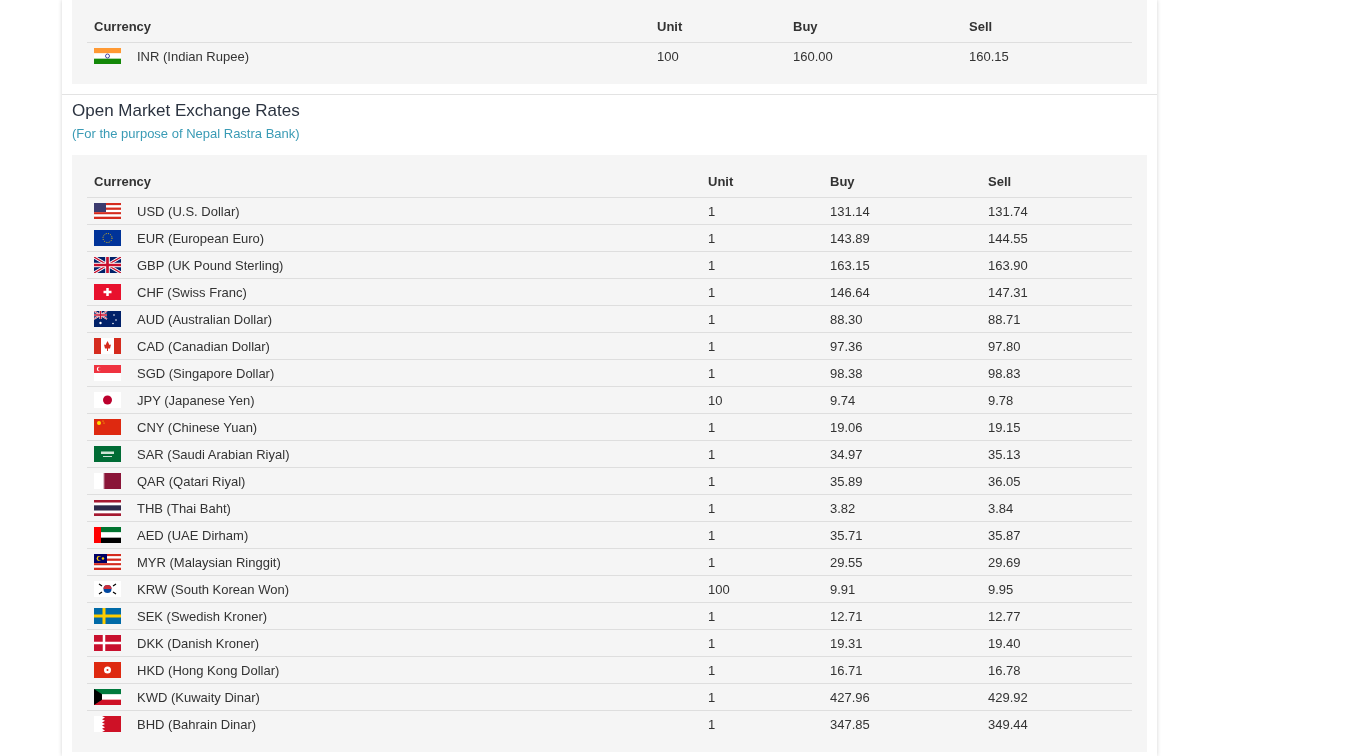  What do you see at coordinates (1008, 697) in the screenshot?
I see `sell-rate-cell-text: 429.92` at bounding box center [1008, 697].